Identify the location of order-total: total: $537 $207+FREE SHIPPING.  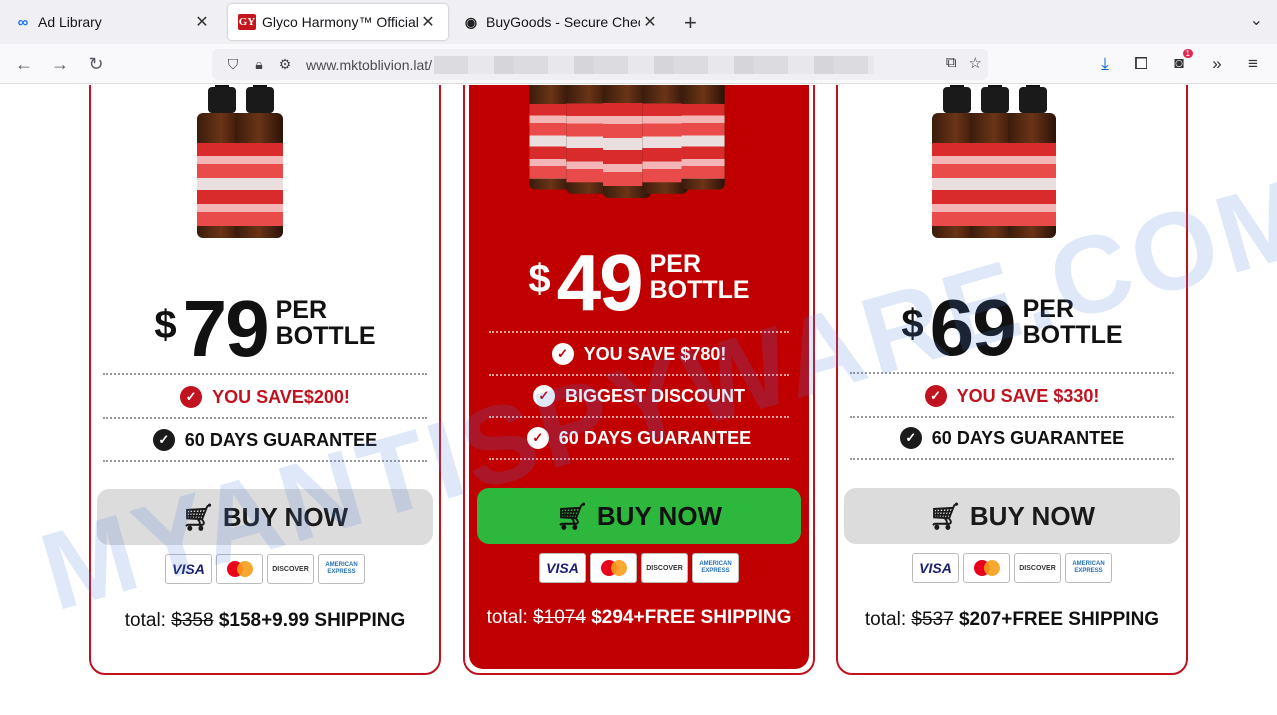
(1012, 620).